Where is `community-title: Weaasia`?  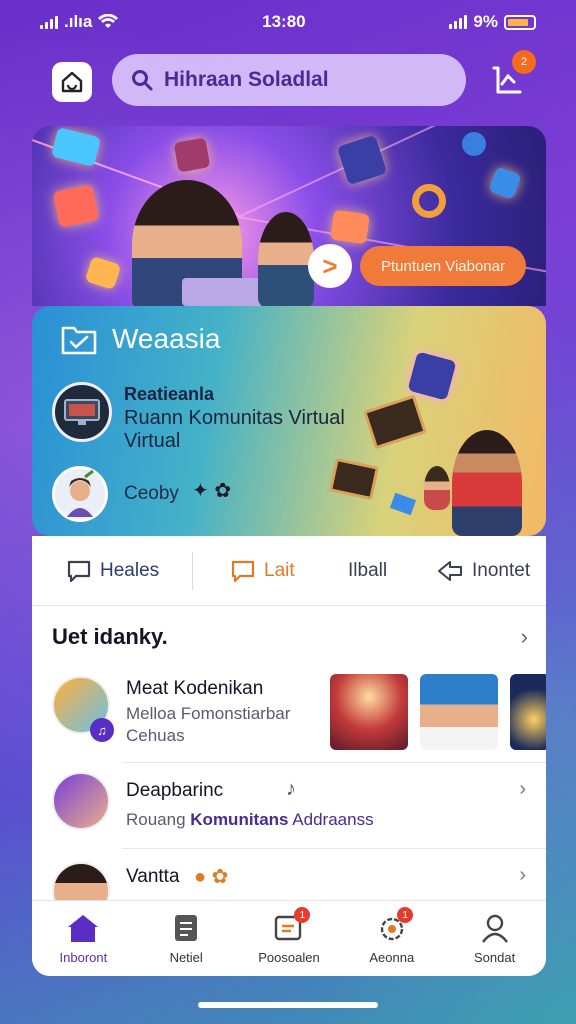 community-title: Weaasia is located at coordinates (166, 338).